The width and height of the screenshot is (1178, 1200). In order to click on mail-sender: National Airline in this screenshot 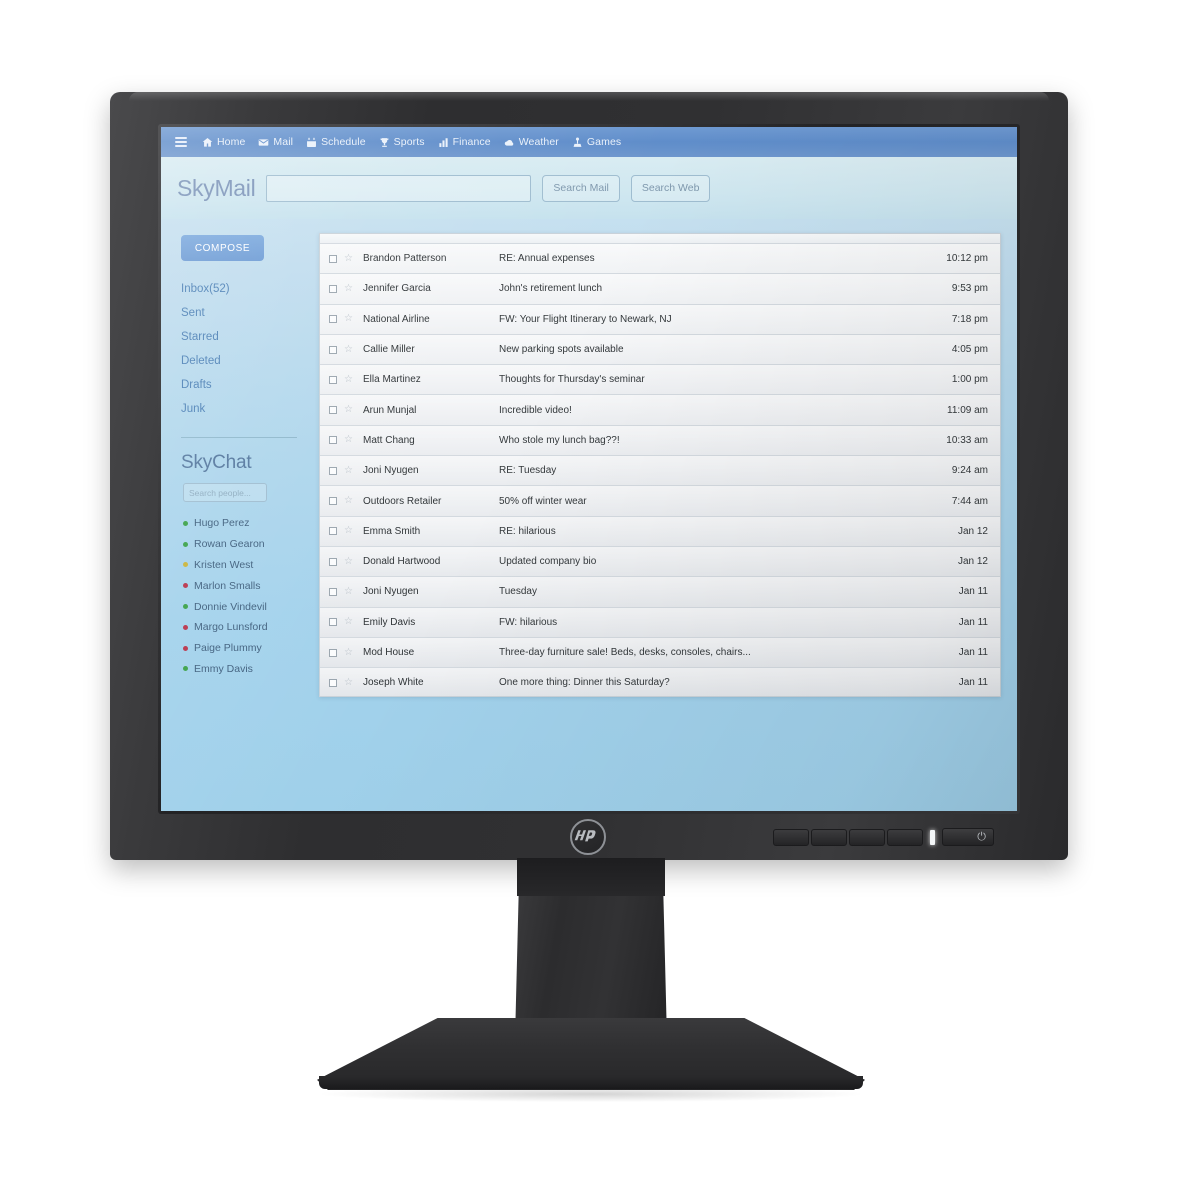, I will do `click(396, 319)`.